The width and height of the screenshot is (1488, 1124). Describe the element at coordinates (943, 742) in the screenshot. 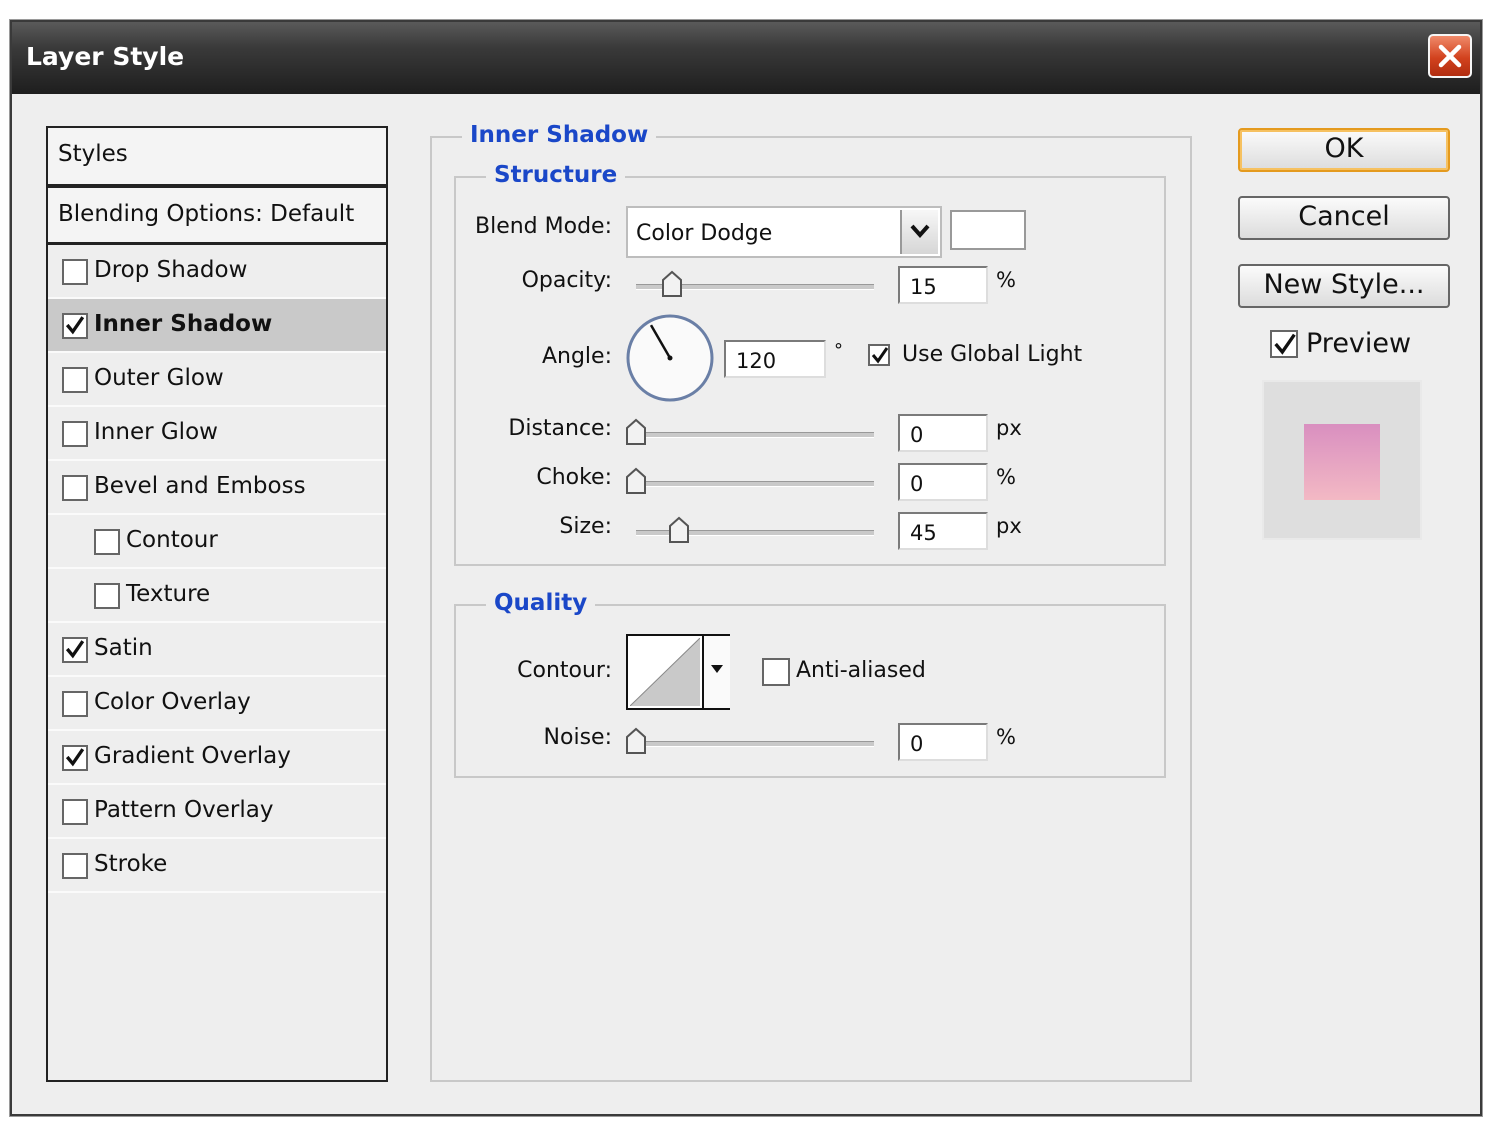

I see `noise-input: 0` at that location.